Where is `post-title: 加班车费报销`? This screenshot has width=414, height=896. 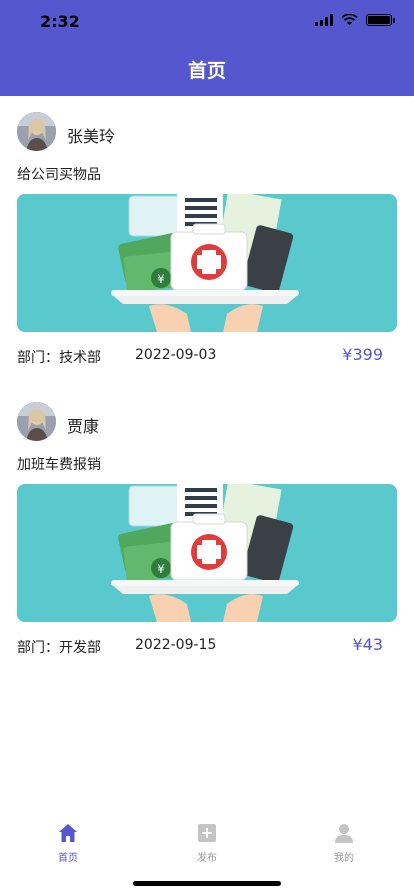 post-title: 加班车费报销 is located at coordinates (59, 465).